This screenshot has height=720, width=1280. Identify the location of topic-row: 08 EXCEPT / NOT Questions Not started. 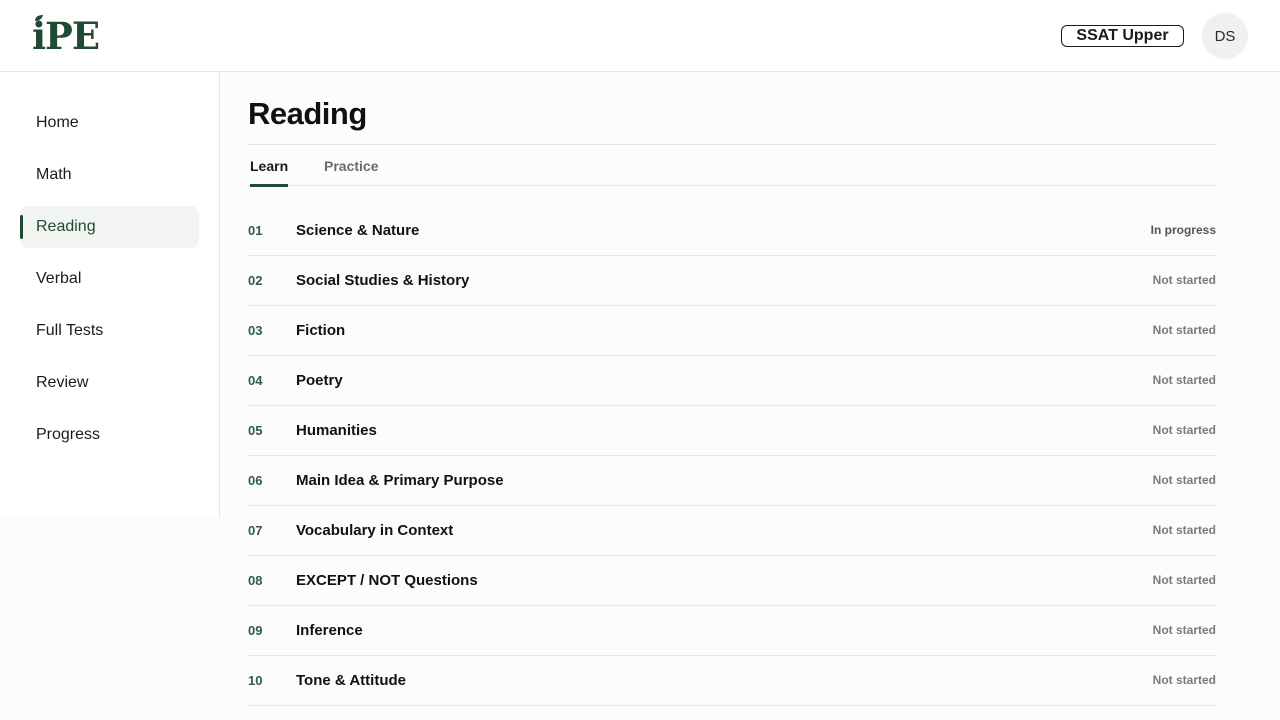
(732, 581).